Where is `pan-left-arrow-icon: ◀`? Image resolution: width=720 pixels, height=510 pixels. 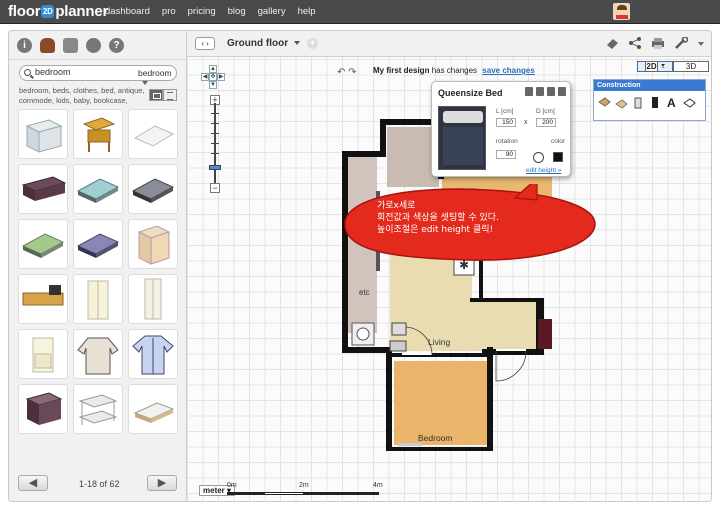
pan-left-arrow-icon: ◀ is located at coordinates (205, 77).